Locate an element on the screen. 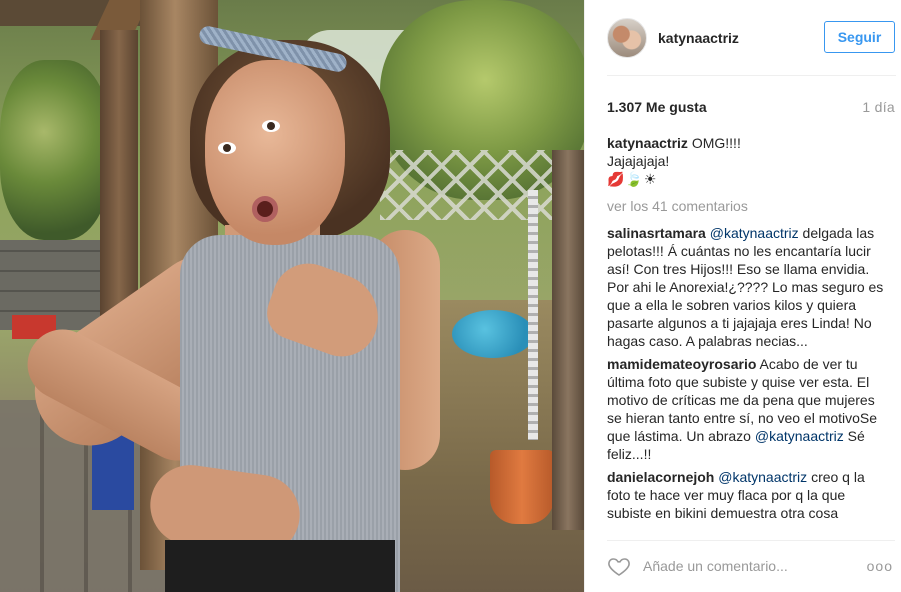 This screenshot has height=592, width=901. comment-username: mamidemateoyrosario is located at coordinates (681, 364).